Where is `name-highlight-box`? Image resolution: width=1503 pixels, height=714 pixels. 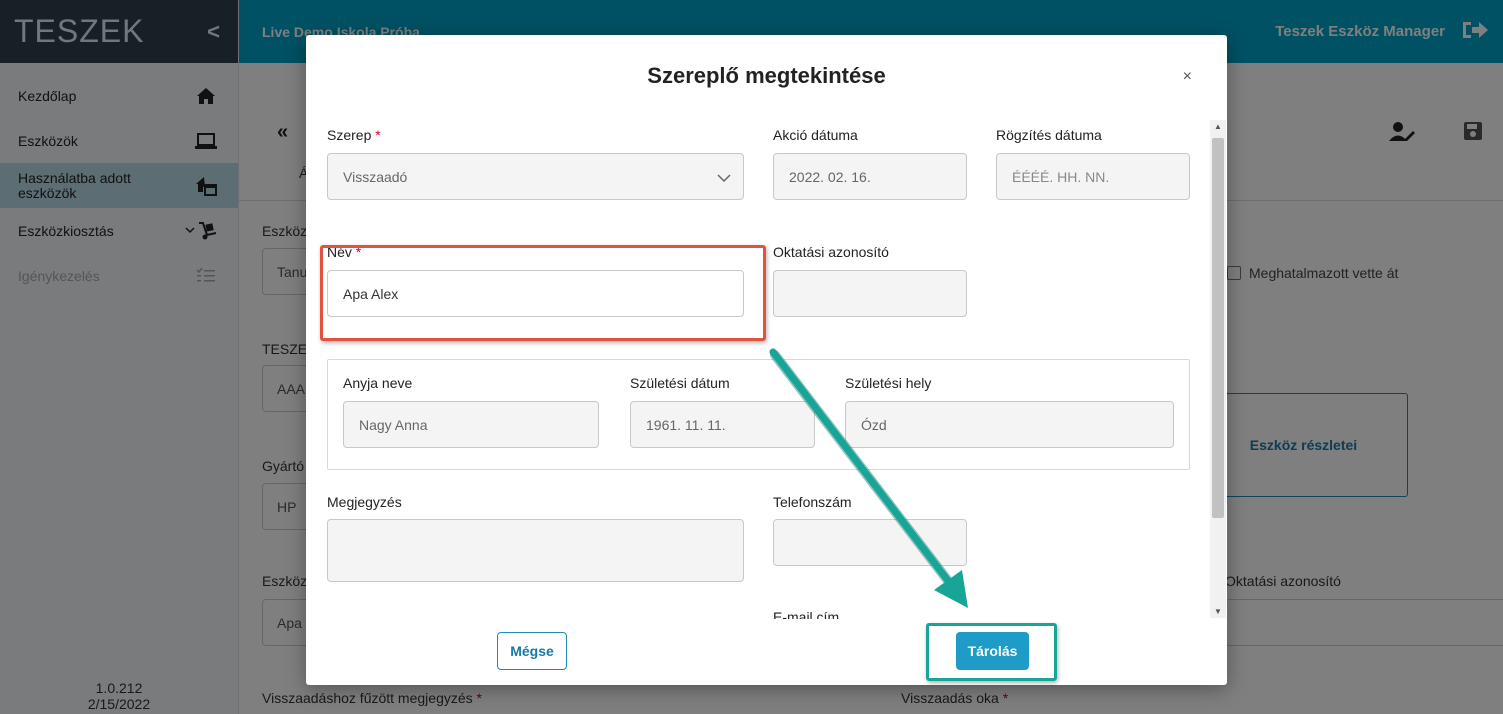 name-highlight-box is located at coordinates (543, 293).